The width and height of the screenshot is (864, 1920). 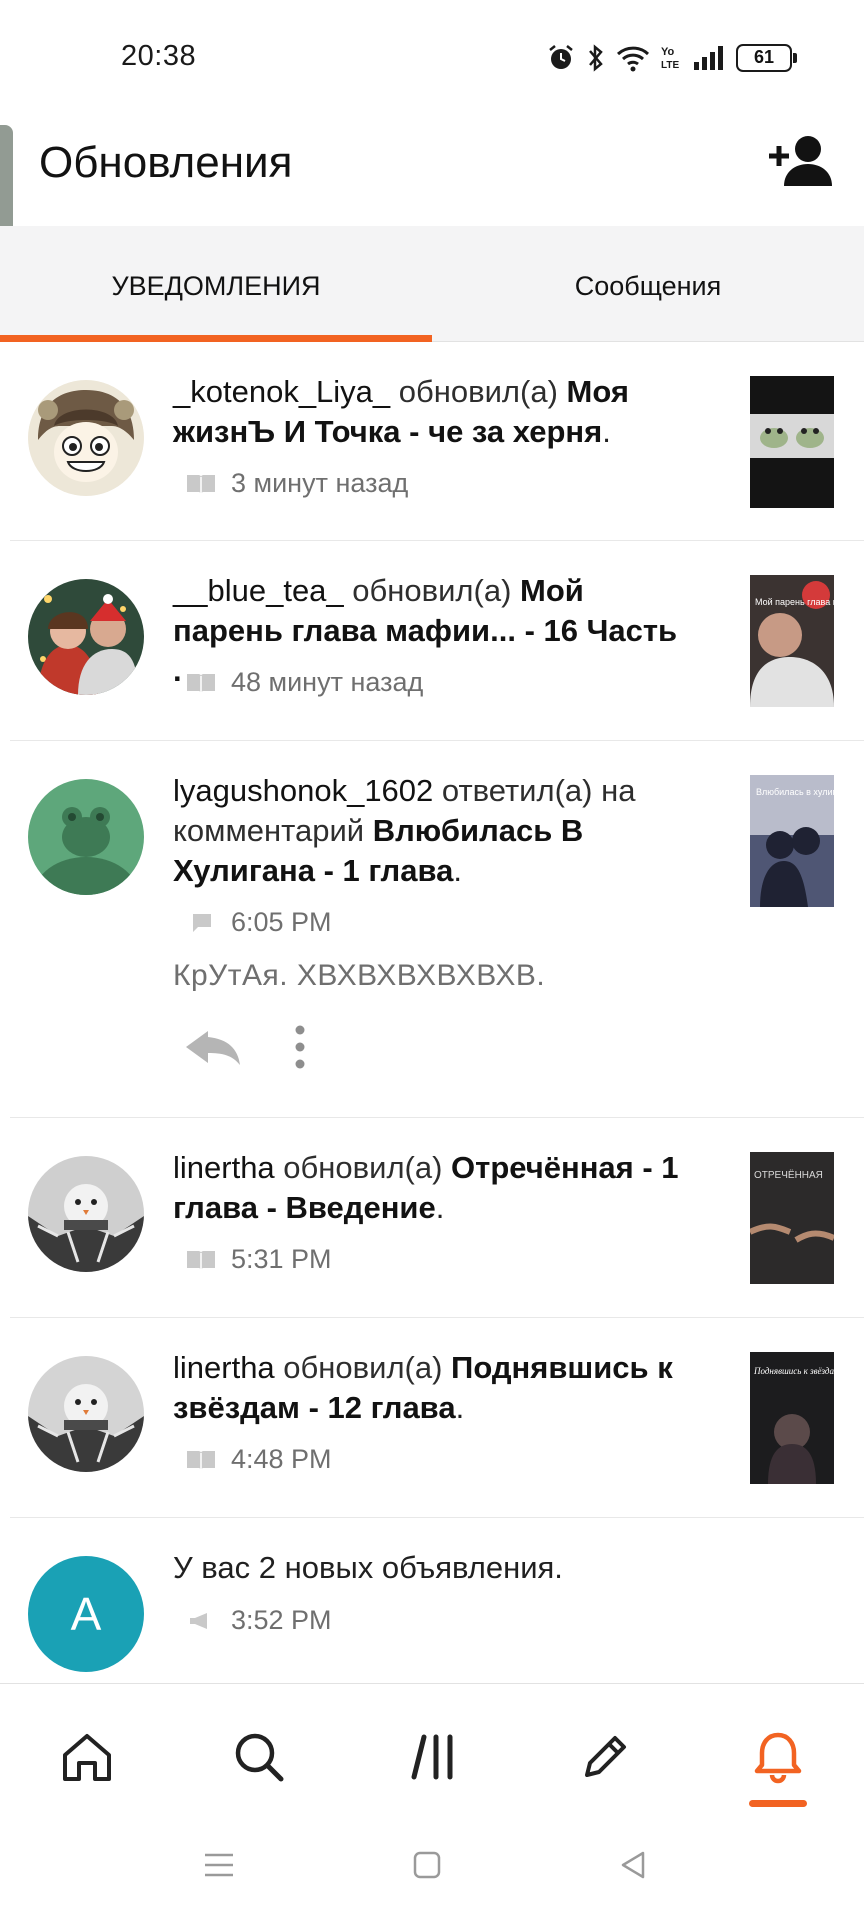 I want to click on status-time: 20:38, so click(x=159, y=56).